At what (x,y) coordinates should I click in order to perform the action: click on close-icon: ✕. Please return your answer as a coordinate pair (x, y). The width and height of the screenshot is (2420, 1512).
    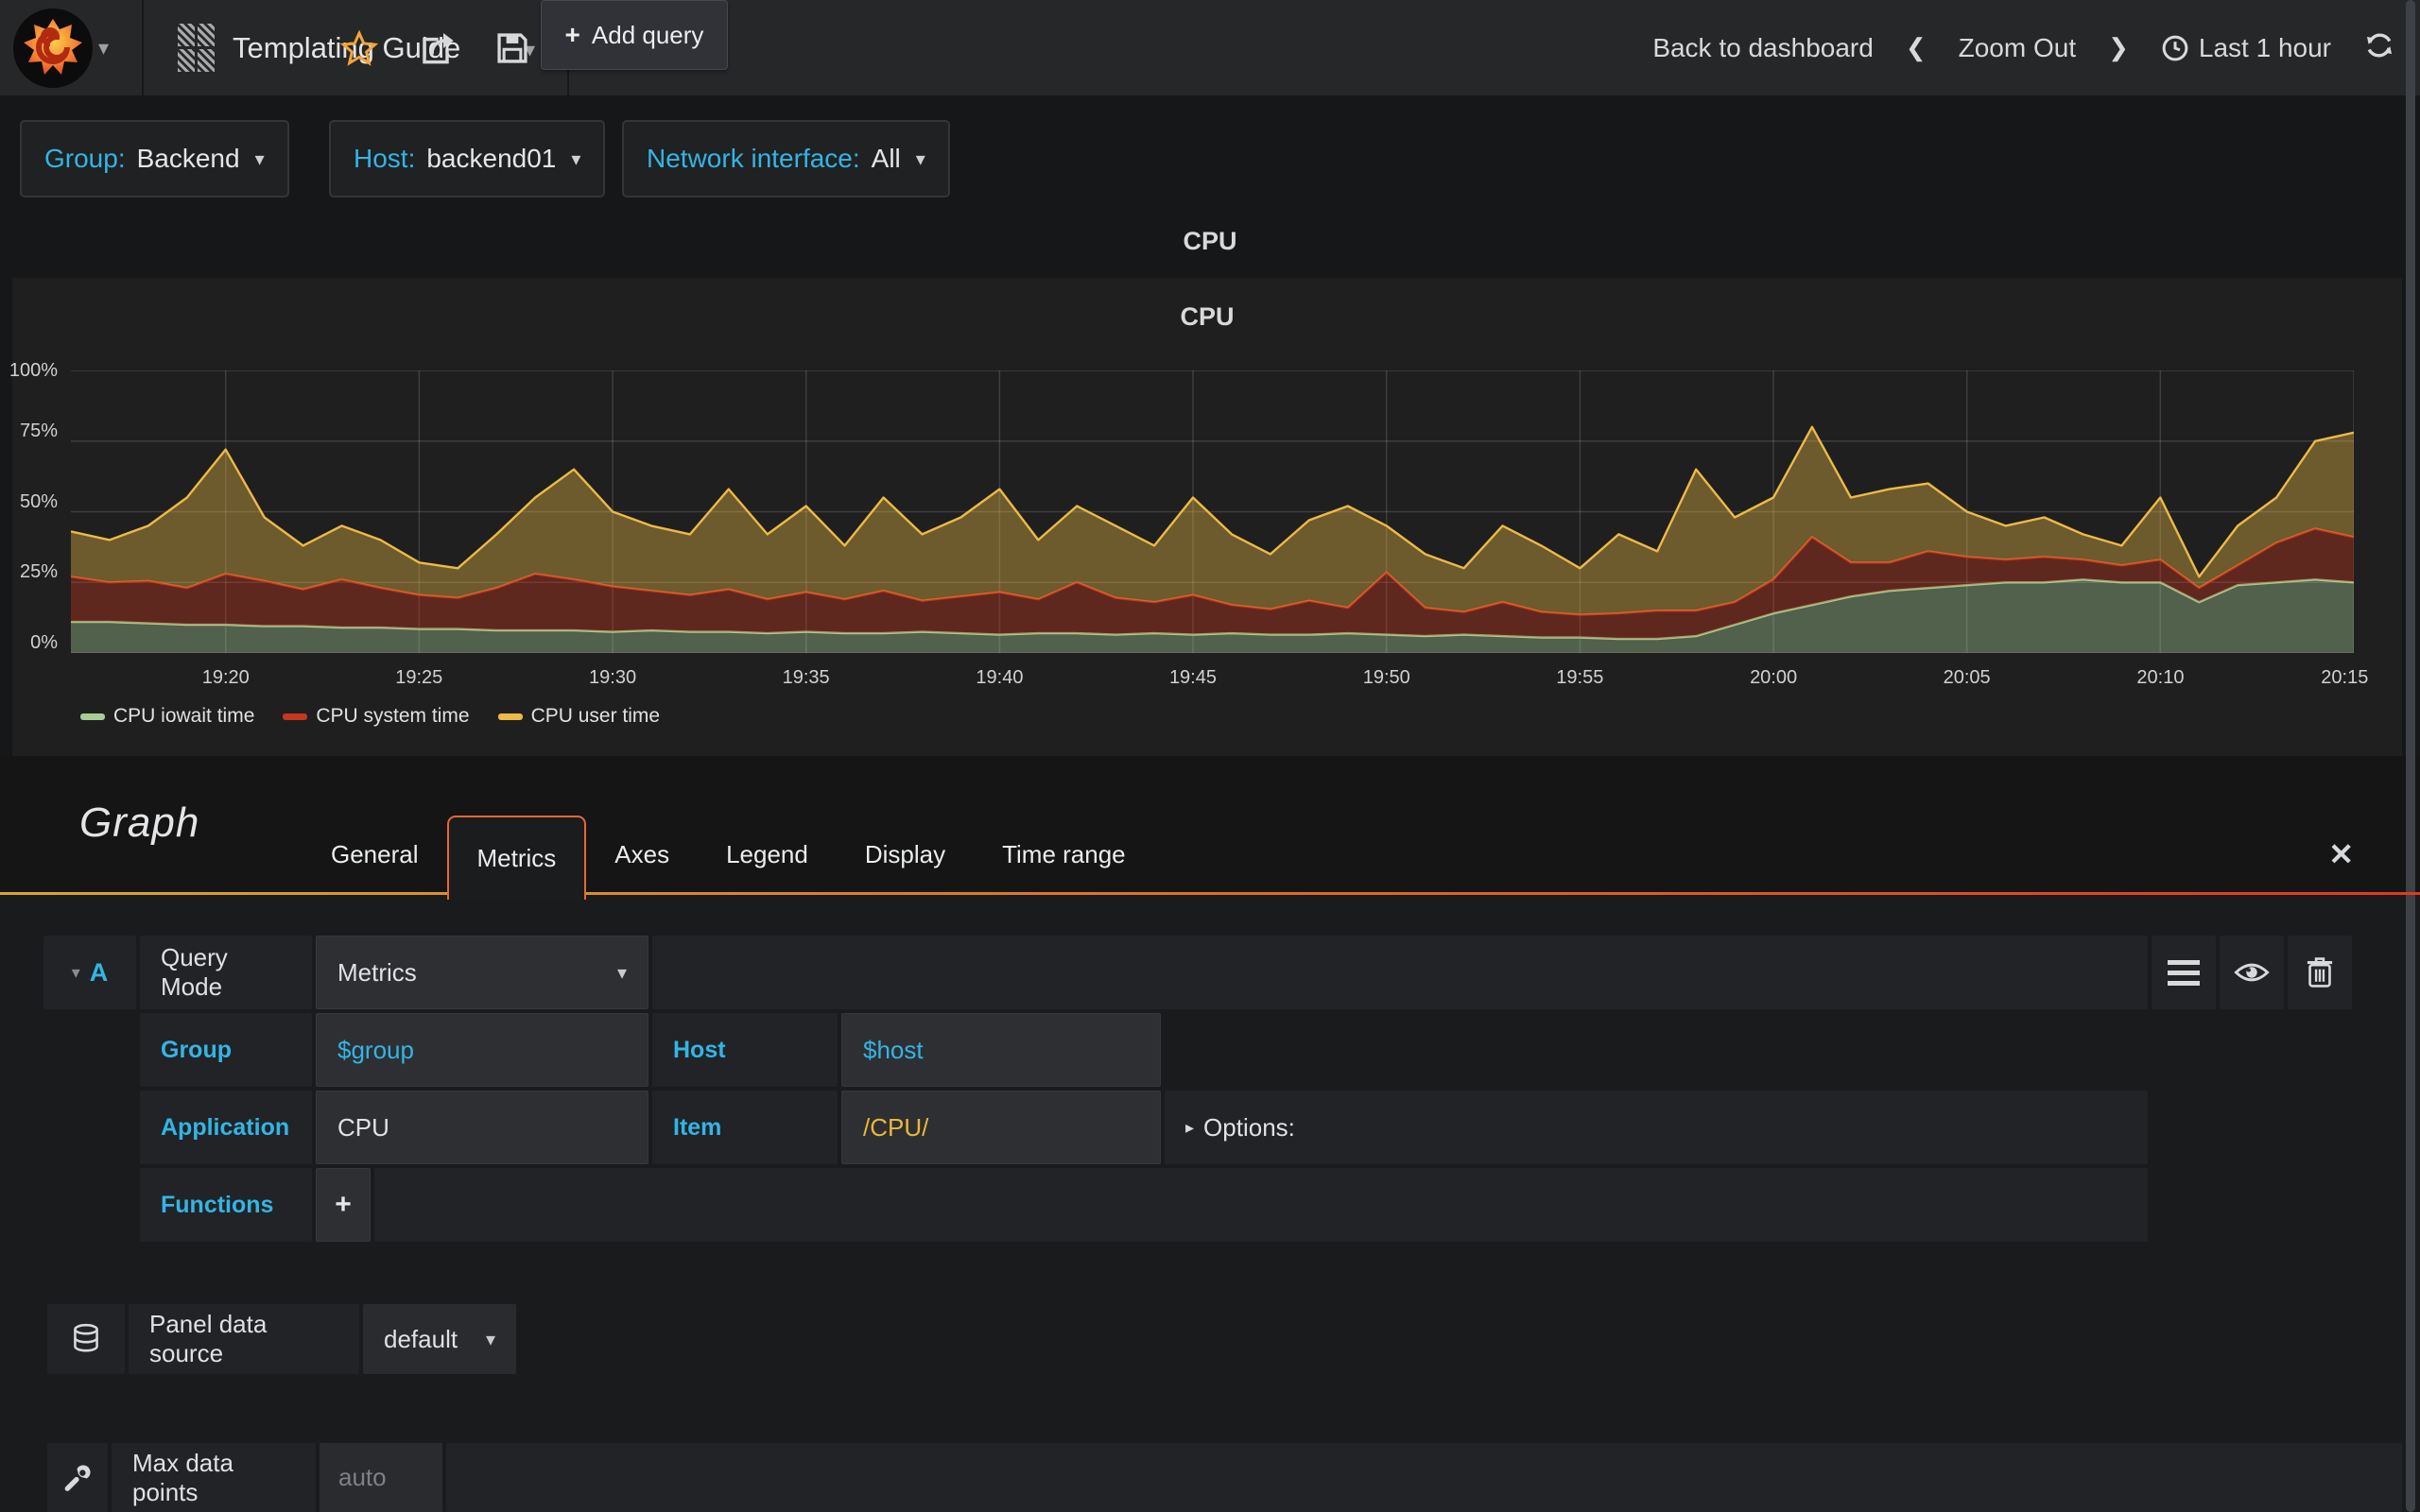
    Looking at the image, I should click on (2341, 854).